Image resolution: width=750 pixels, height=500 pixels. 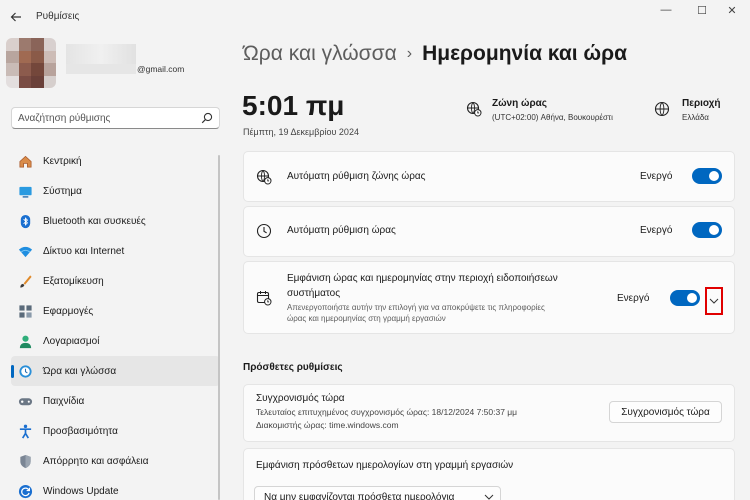 I want to click on sidebar-item-privacy-security: Απόρρητο και ασφάλεια, so click(x=115, y=461).